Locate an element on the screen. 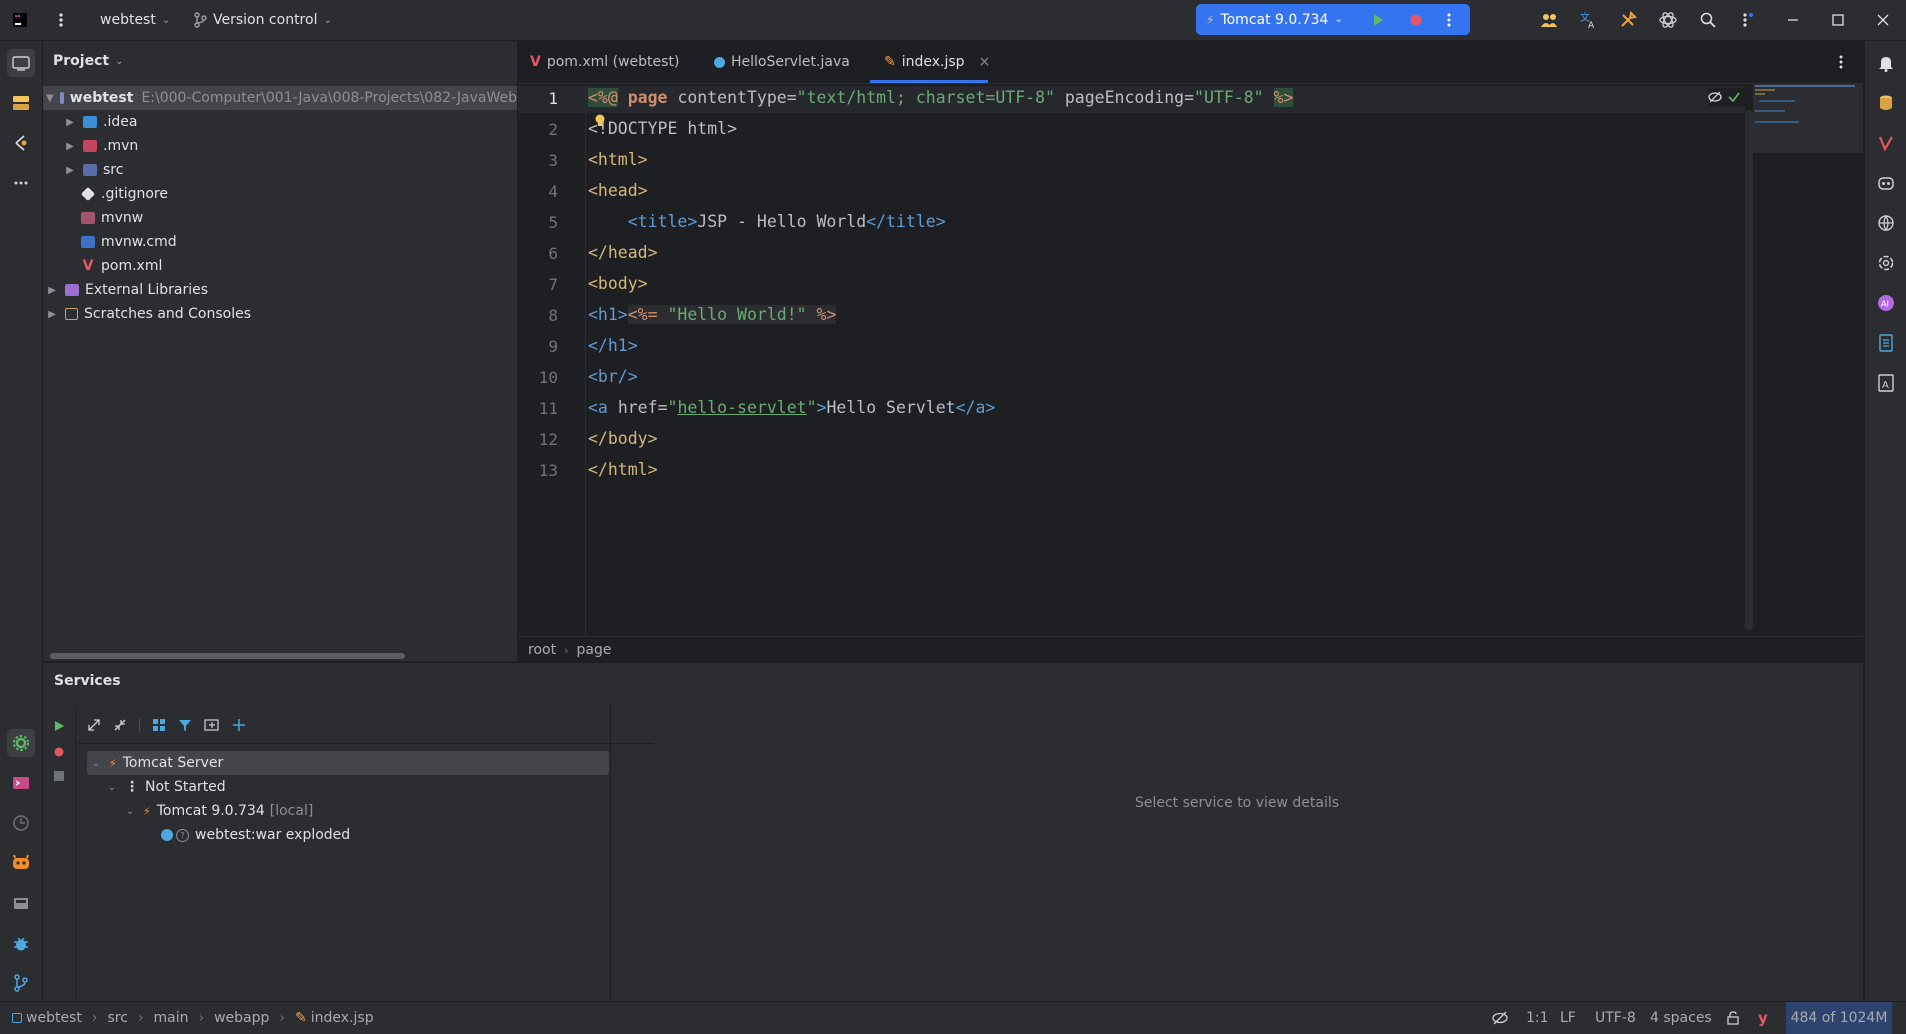  code-line-8: <h1><%= "Hello World!" %> is located at coordinates (712, 314).